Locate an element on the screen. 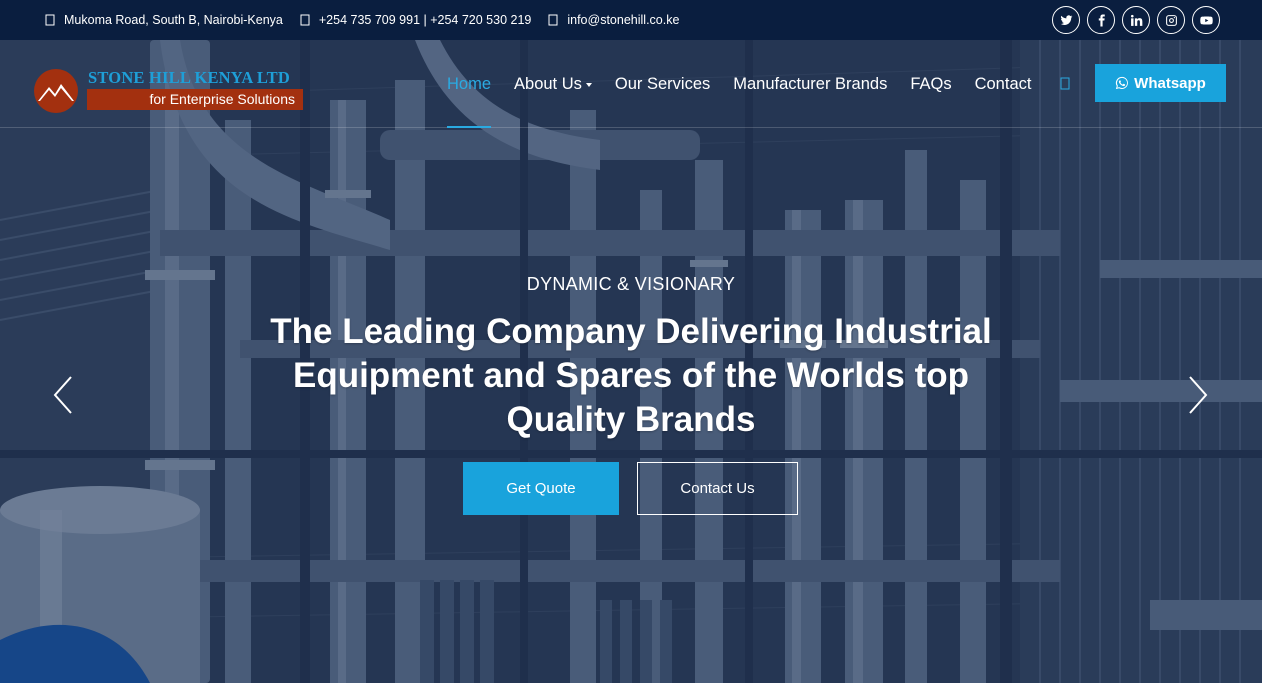  nav-home: Home is located at coordinates (469, 84).